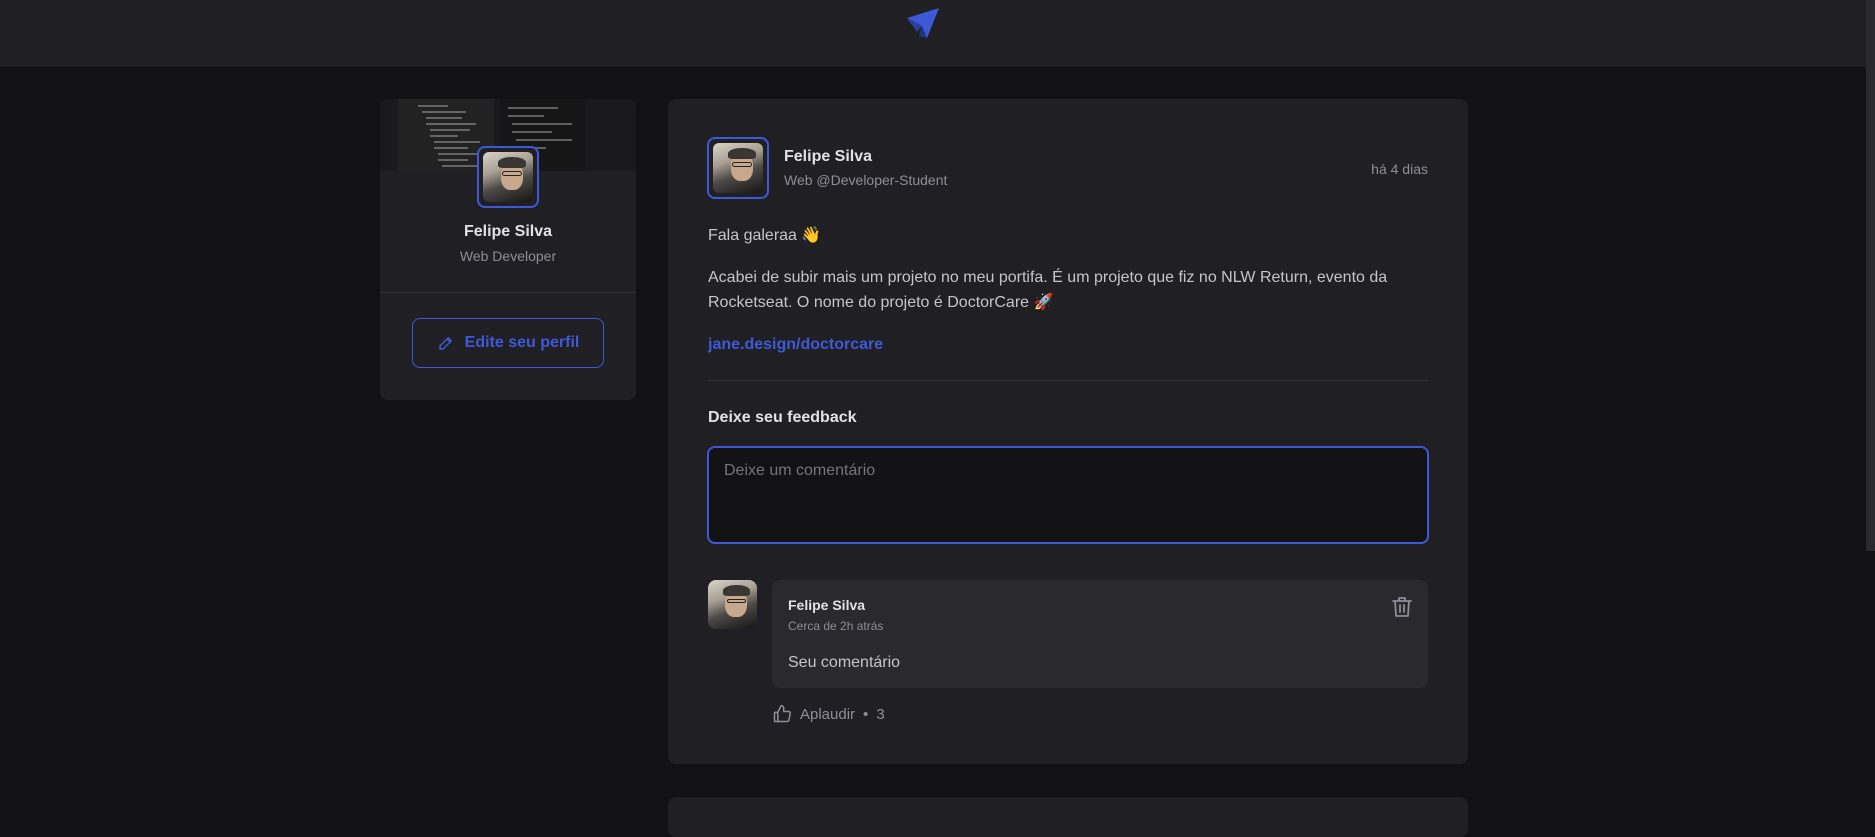  Describe the element at coordinates (828, 156) in the screenshot. I see `post-author-name: Felipe Silva` at that location.